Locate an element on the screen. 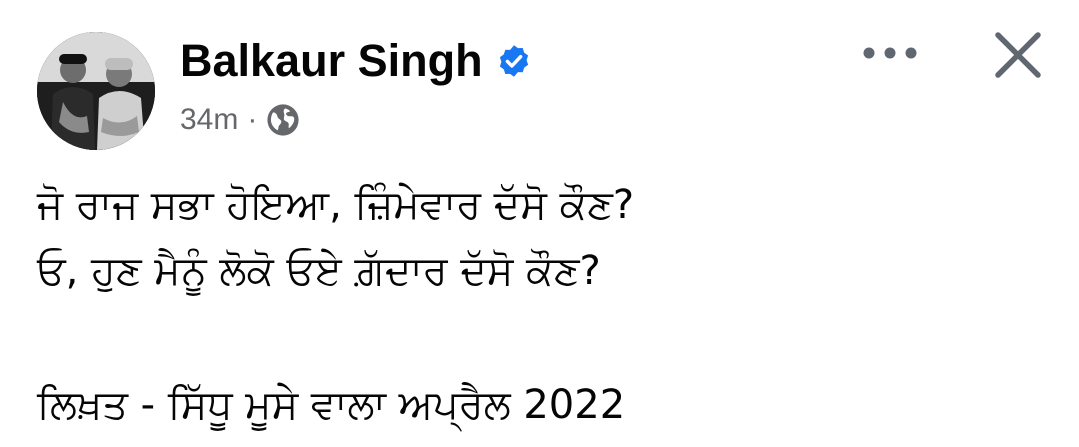 This screenshot has height=447, width=1079. author-name: Balkaur Singh is located at coordinates (331, 61).